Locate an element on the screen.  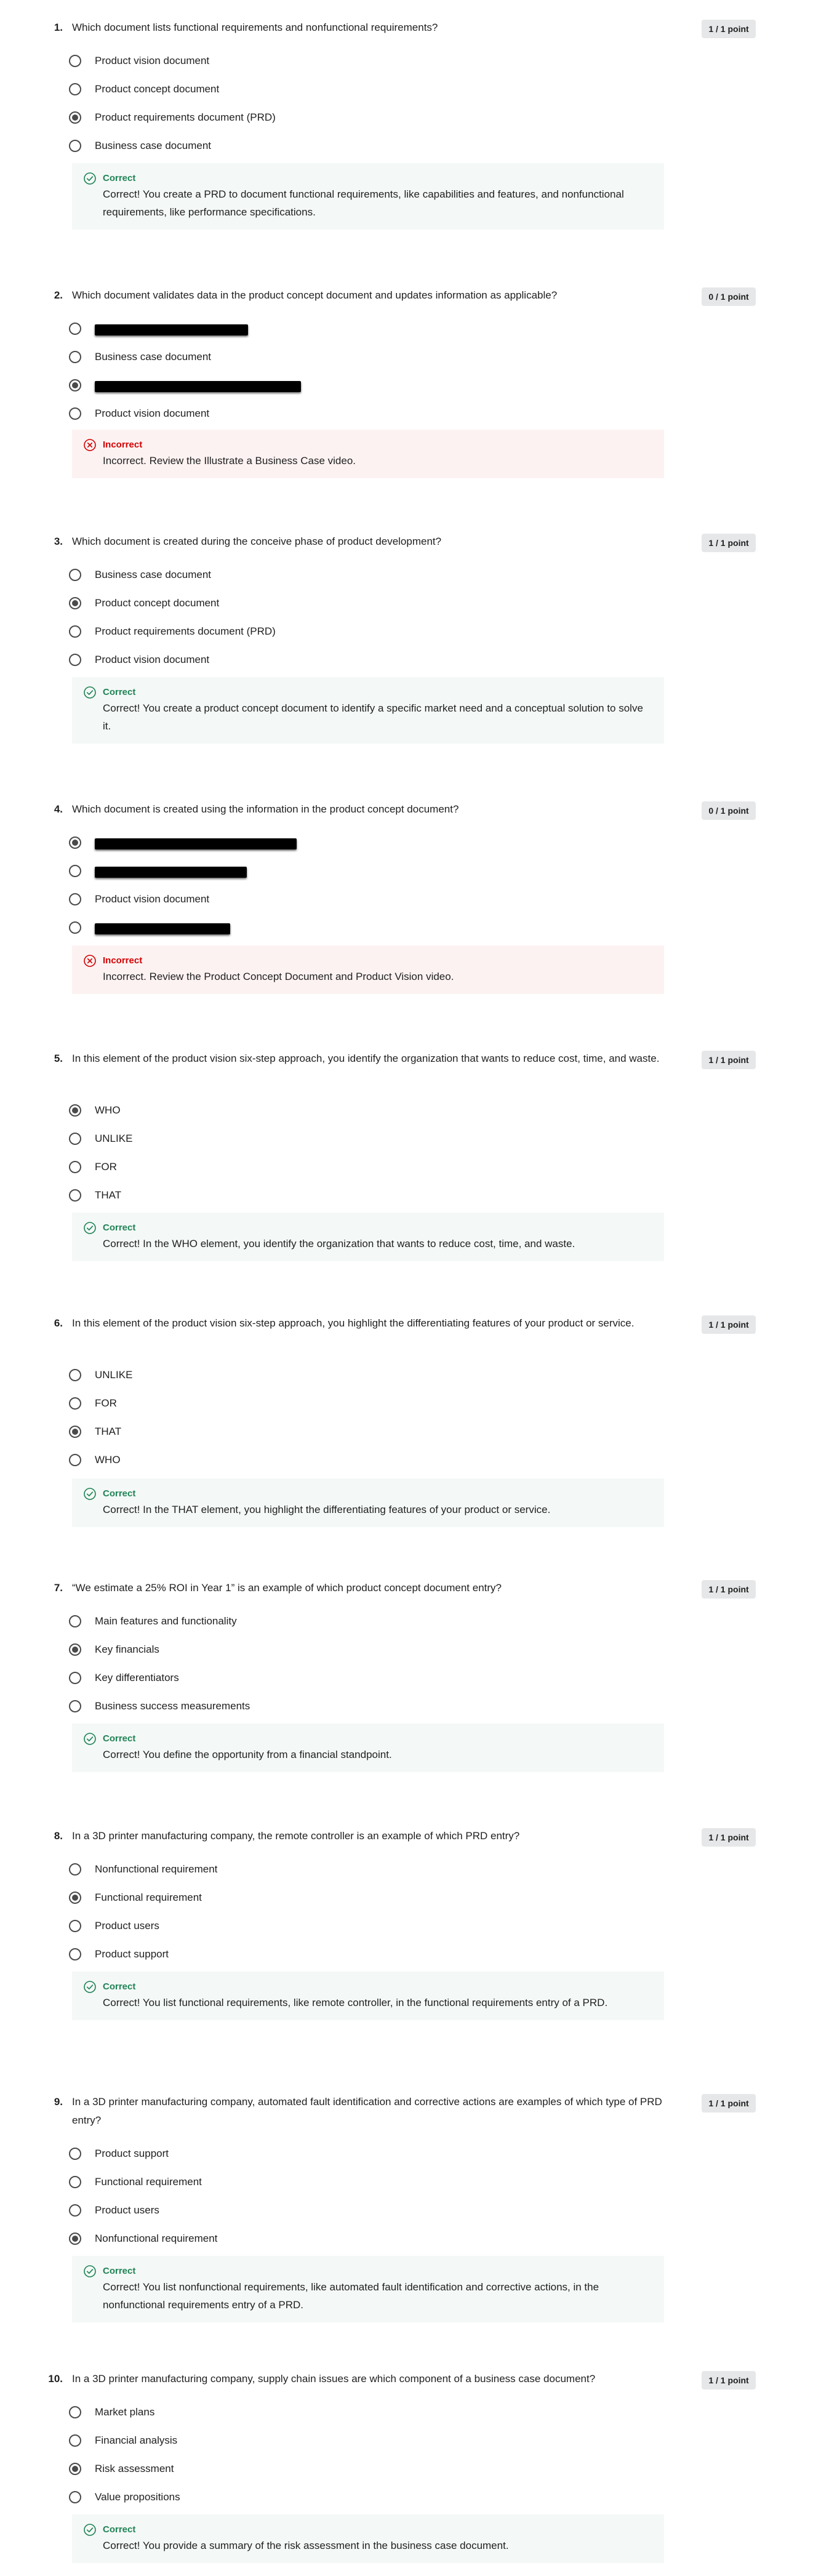
check-circle-icon is located at coordinates (90, 2530).